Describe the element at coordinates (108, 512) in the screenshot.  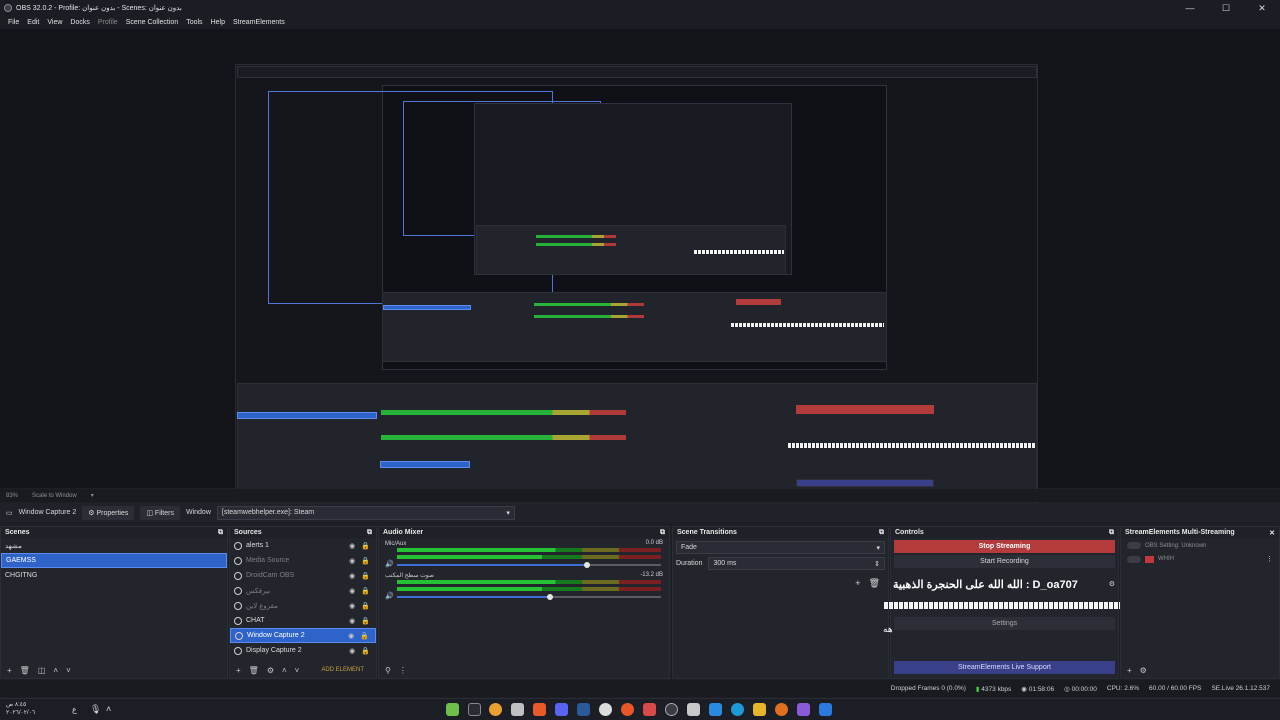
I see `properties-button: ⚙ Properties` at that location.